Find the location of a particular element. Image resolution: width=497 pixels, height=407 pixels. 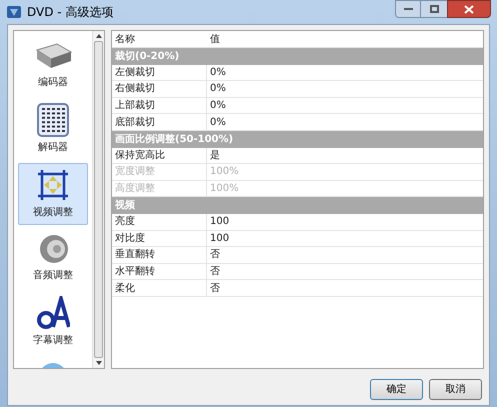

scroll-down-icon is located at coordinates (99, 363).